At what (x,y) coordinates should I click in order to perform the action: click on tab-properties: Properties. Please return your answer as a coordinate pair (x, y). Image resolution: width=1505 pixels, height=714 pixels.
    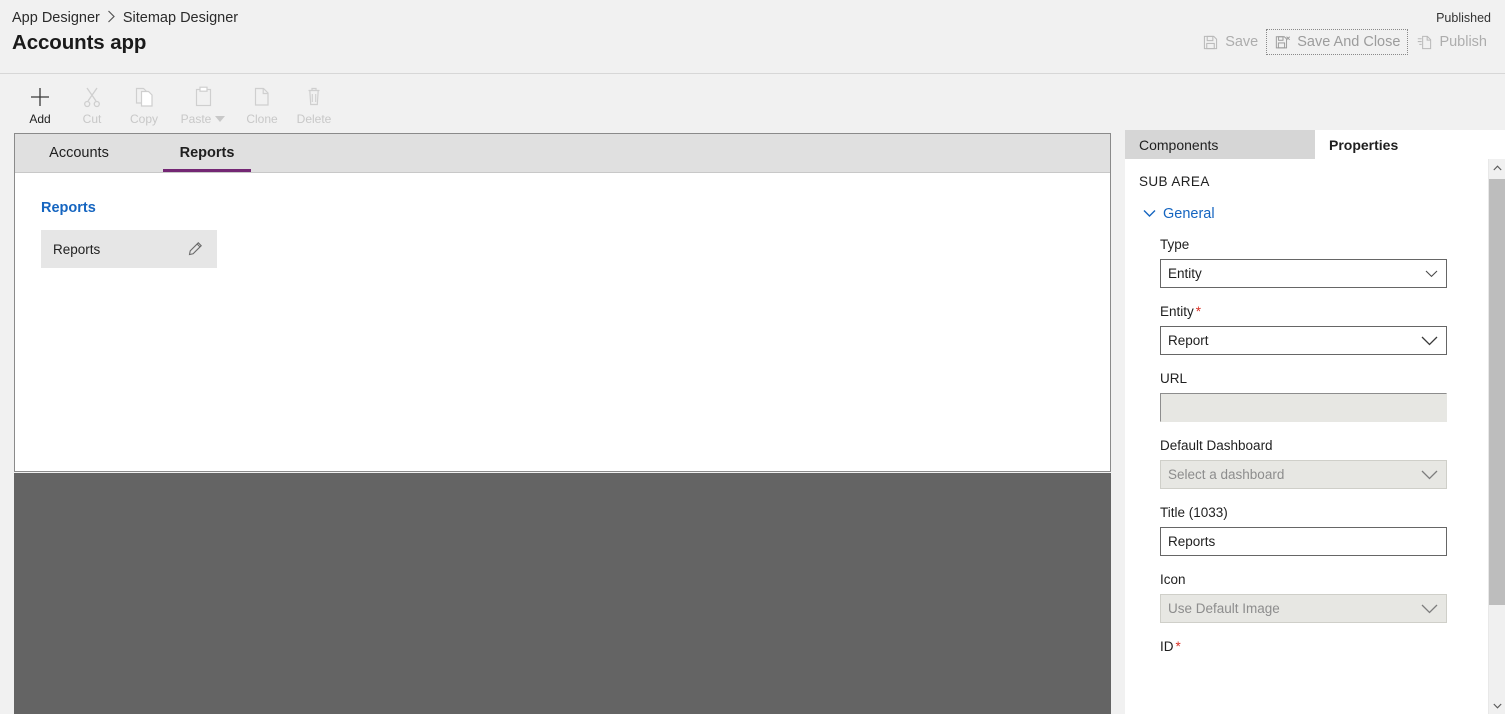
    Looking at the image, I should click on (1410, 144).